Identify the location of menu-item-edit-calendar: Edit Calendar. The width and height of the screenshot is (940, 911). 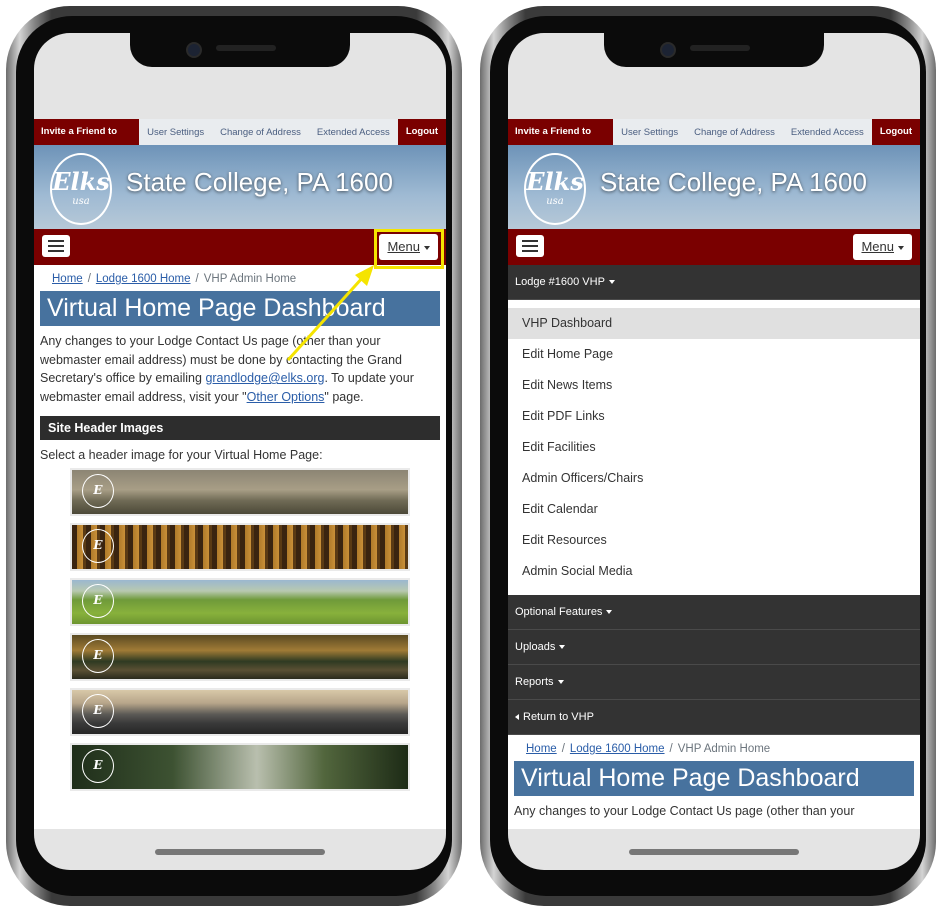
(714, 509).